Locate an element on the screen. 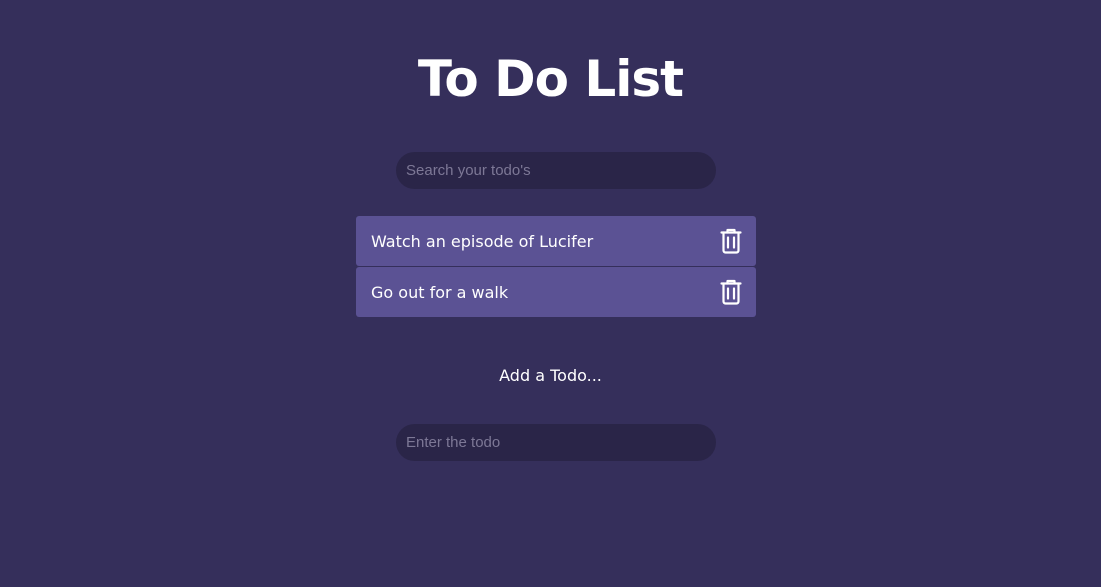 Image resolution: width=1101 pixels, height=587 pixels. todo-text: Watch an episode of Lucifer is located at coordinates (482, 241).